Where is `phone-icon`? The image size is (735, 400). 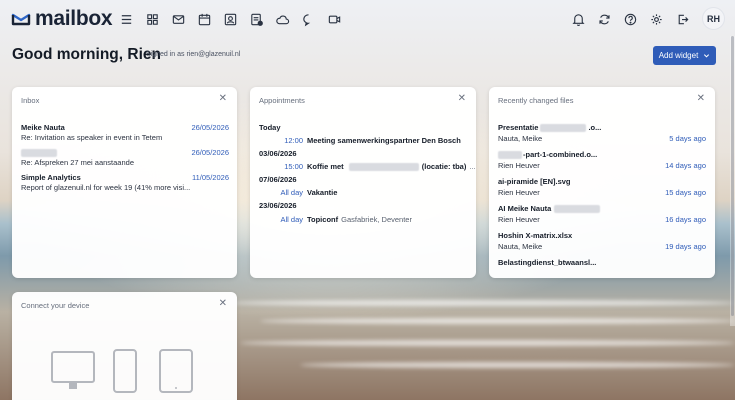 phone-icon is located at coordinates (125, 371).